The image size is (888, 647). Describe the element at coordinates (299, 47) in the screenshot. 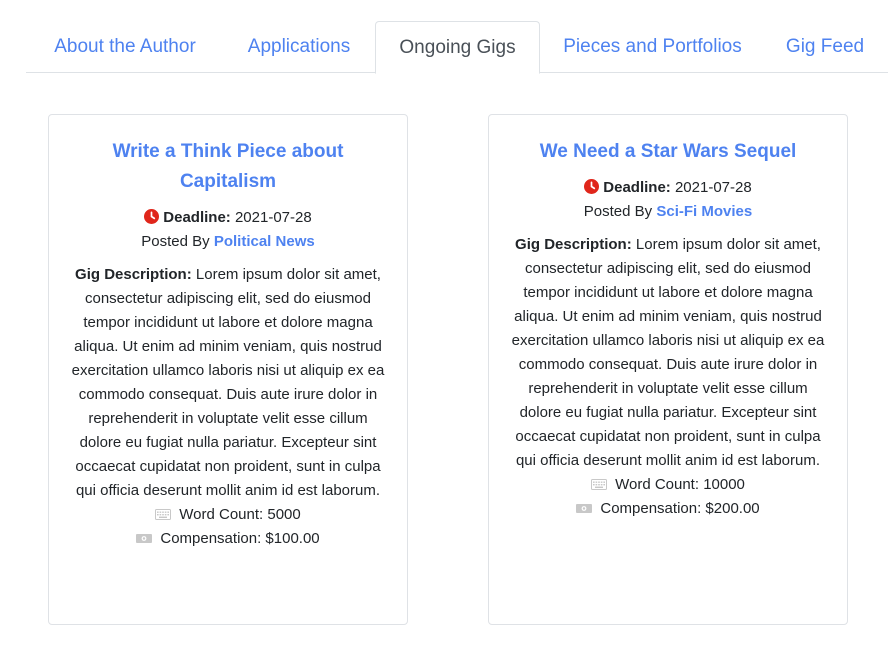

I see `tab-applications: Applications` at that location.